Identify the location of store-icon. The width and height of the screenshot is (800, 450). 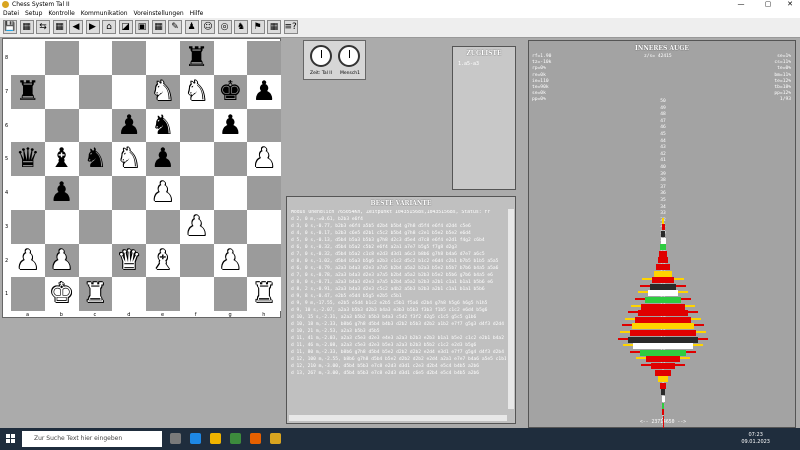
(235, 438).